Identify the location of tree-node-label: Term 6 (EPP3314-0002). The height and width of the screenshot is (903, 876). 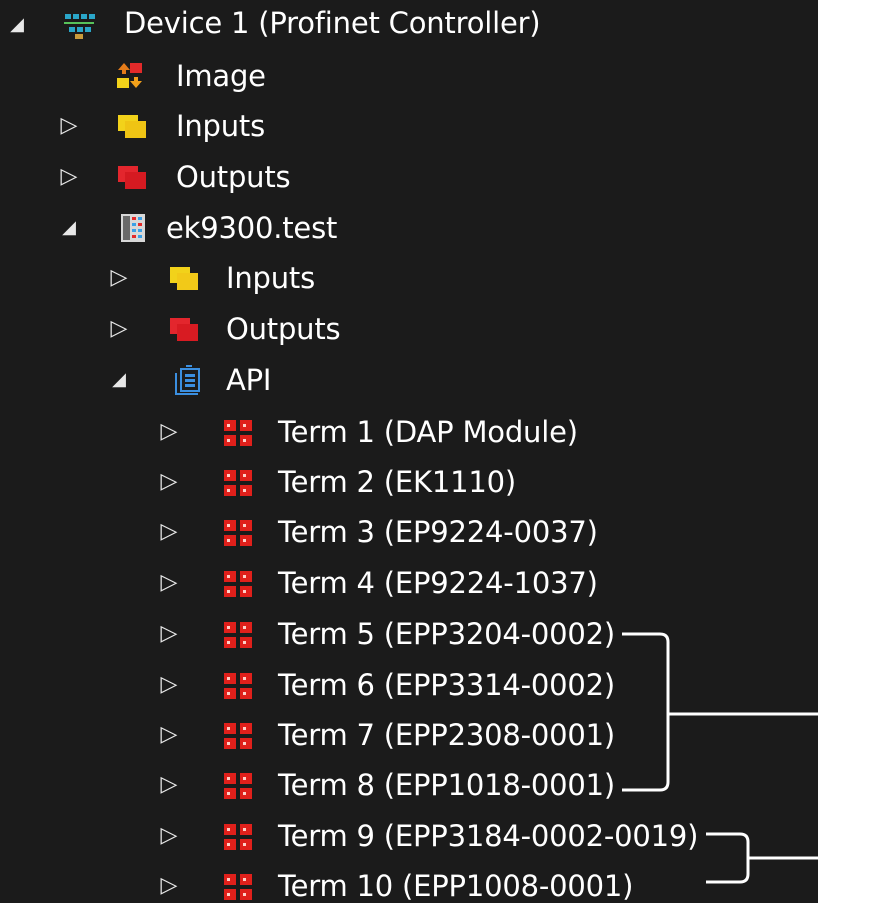
(446, 685).